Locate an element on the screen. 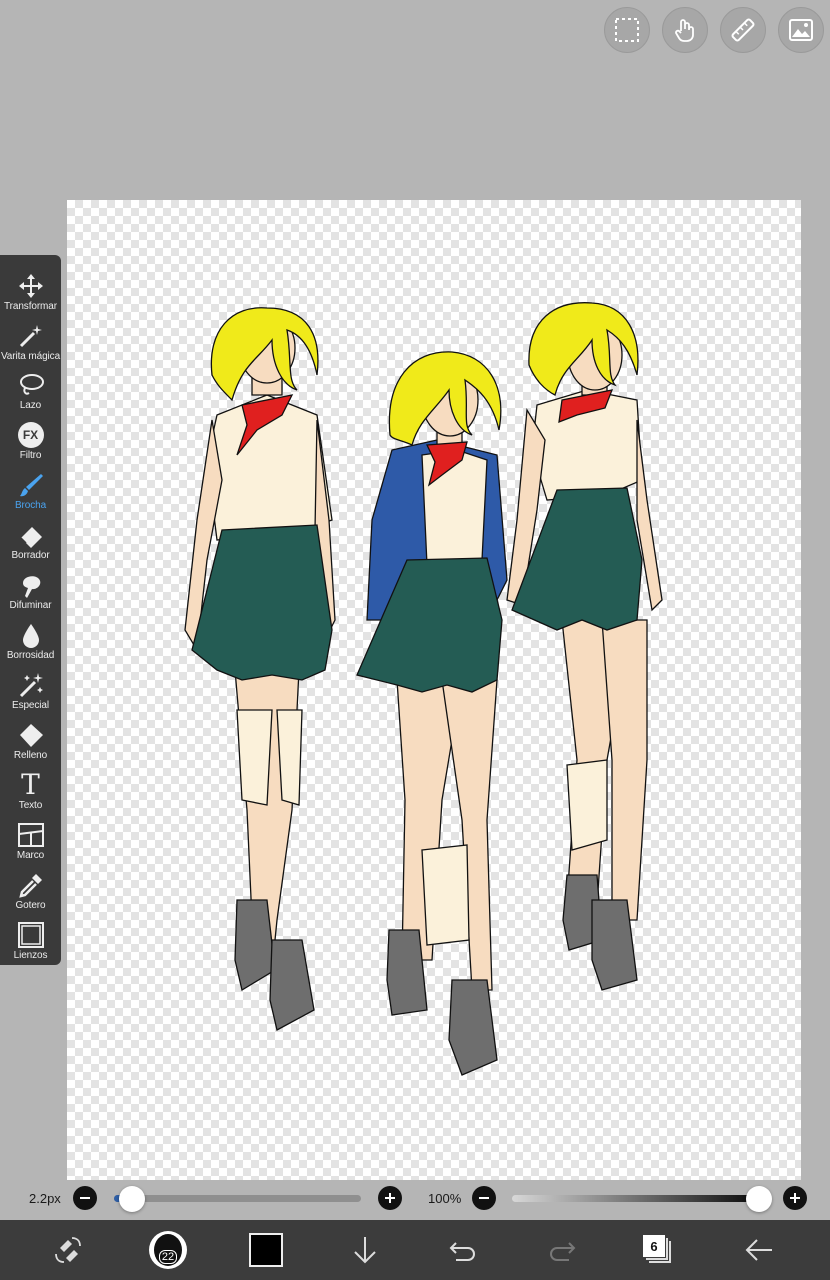 The image size is (830, 1280). tool-canvases: Lienzos is located at coordinates (30, 937).